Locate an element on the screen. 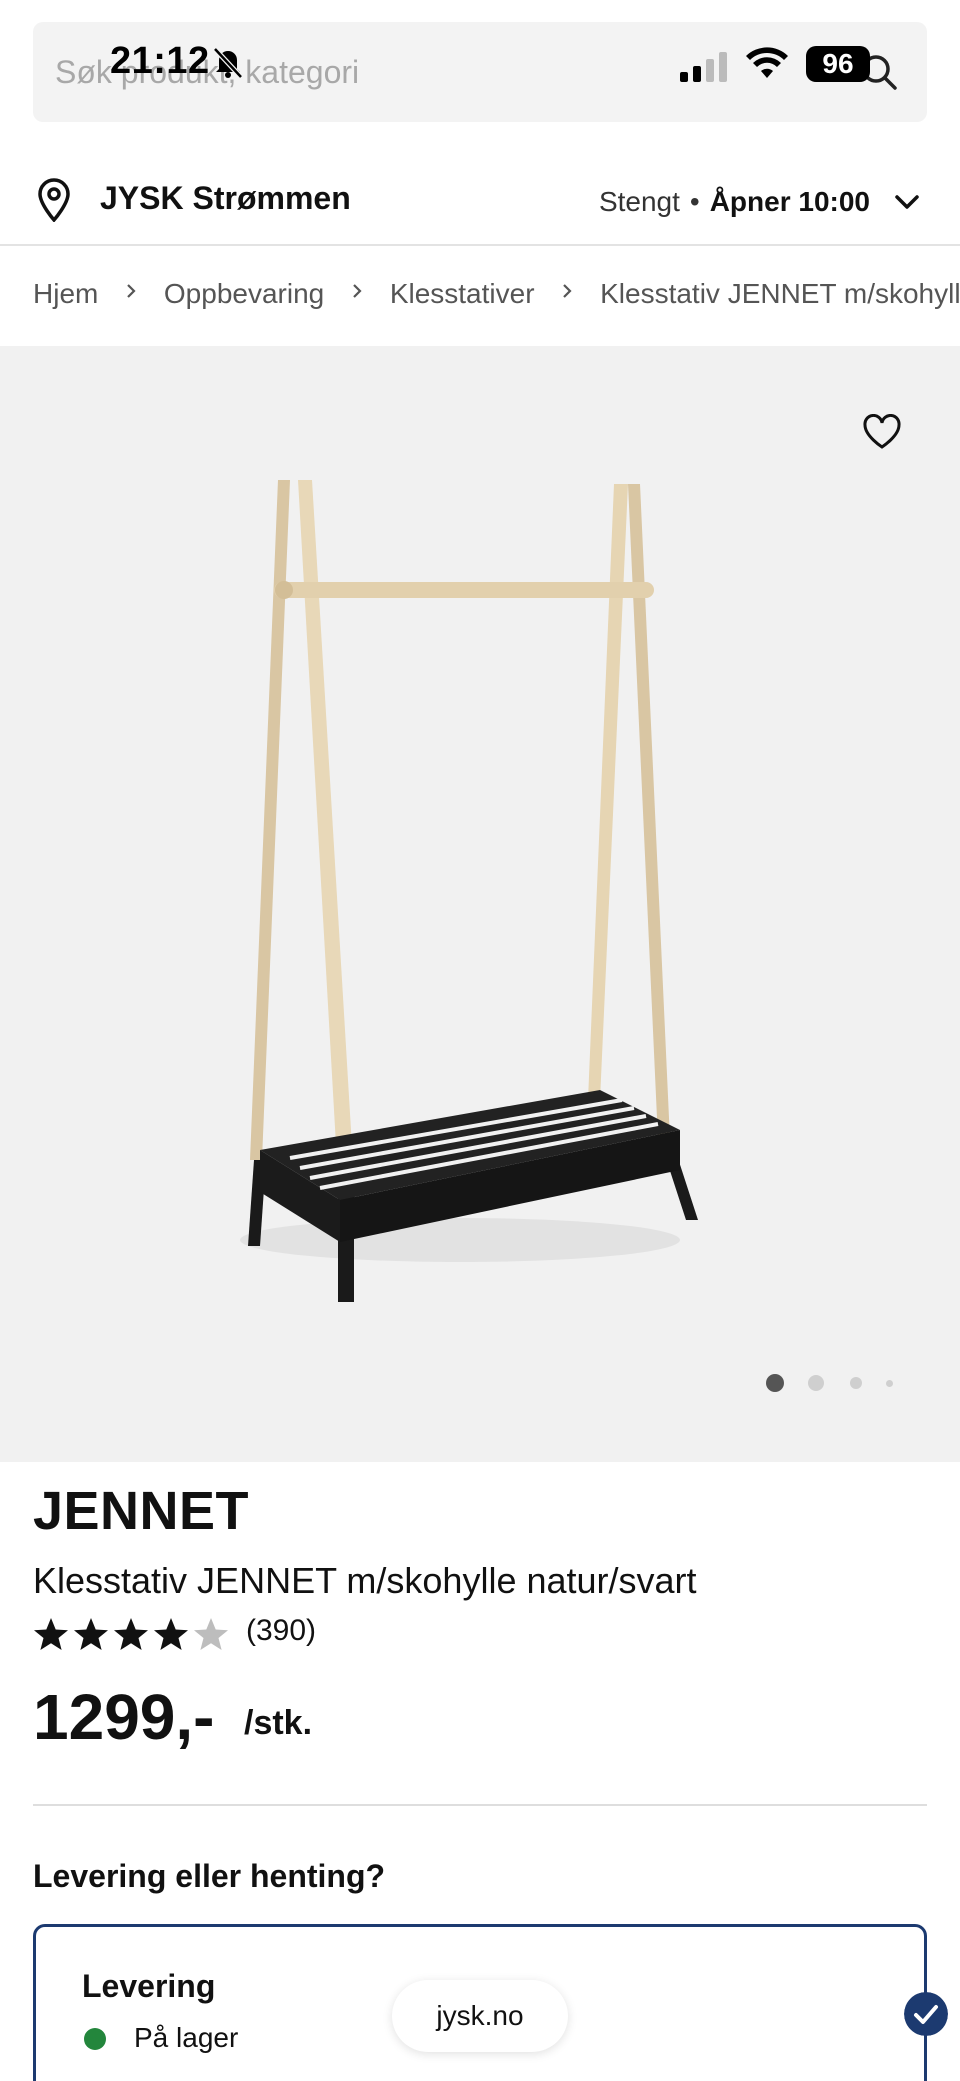 This screenshot has width=960, height=2081. product-brand: JENNET is located at coordinates (141, 1511).